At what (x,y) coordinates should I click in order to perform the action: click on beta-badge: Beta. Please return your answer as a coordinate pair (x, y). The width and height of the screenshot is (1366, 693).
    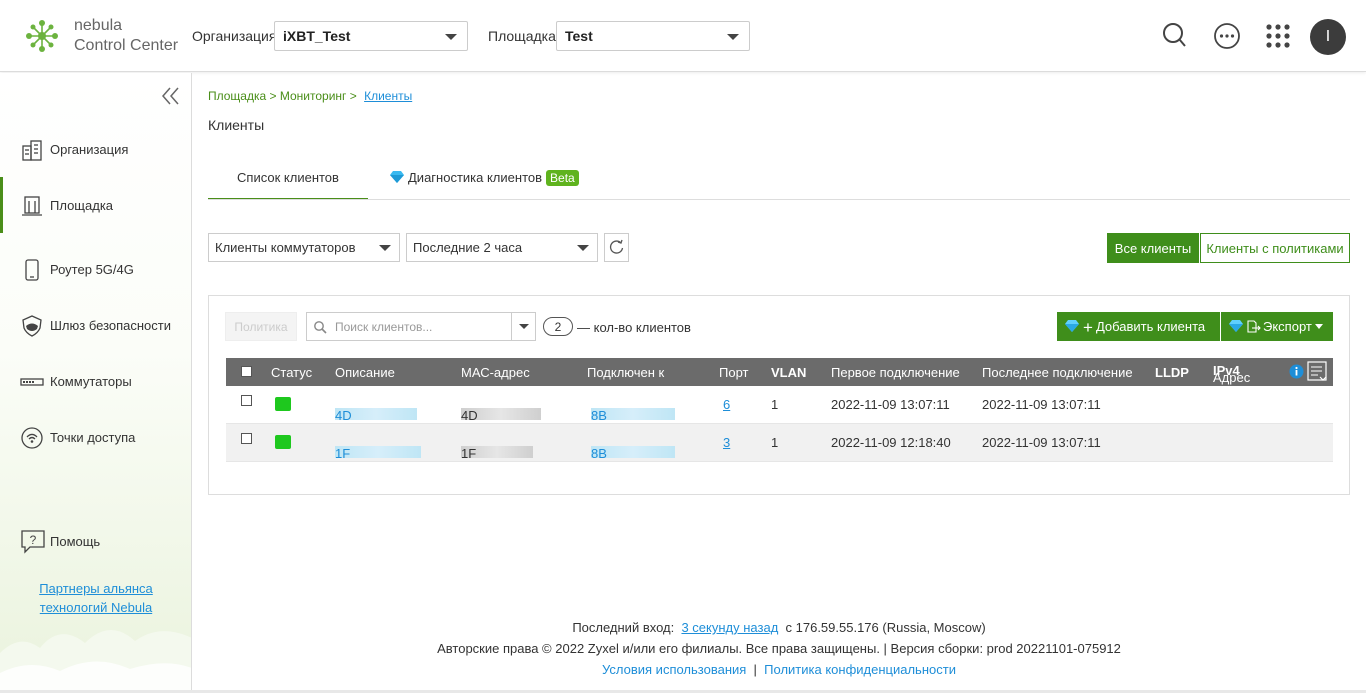
    Looking at the image, I should click on (562, 178).